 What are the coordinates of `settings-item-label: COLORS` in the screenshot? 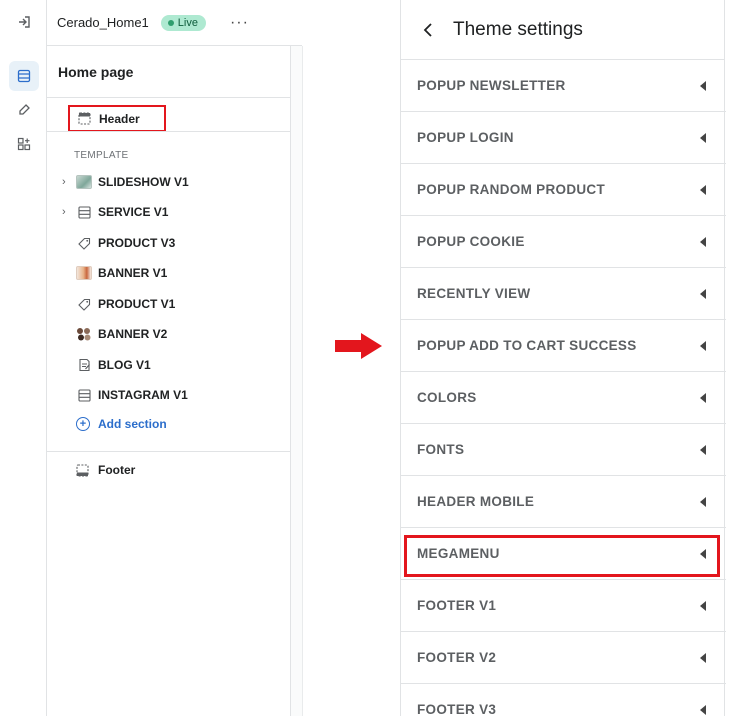 It's located at (447, 397).